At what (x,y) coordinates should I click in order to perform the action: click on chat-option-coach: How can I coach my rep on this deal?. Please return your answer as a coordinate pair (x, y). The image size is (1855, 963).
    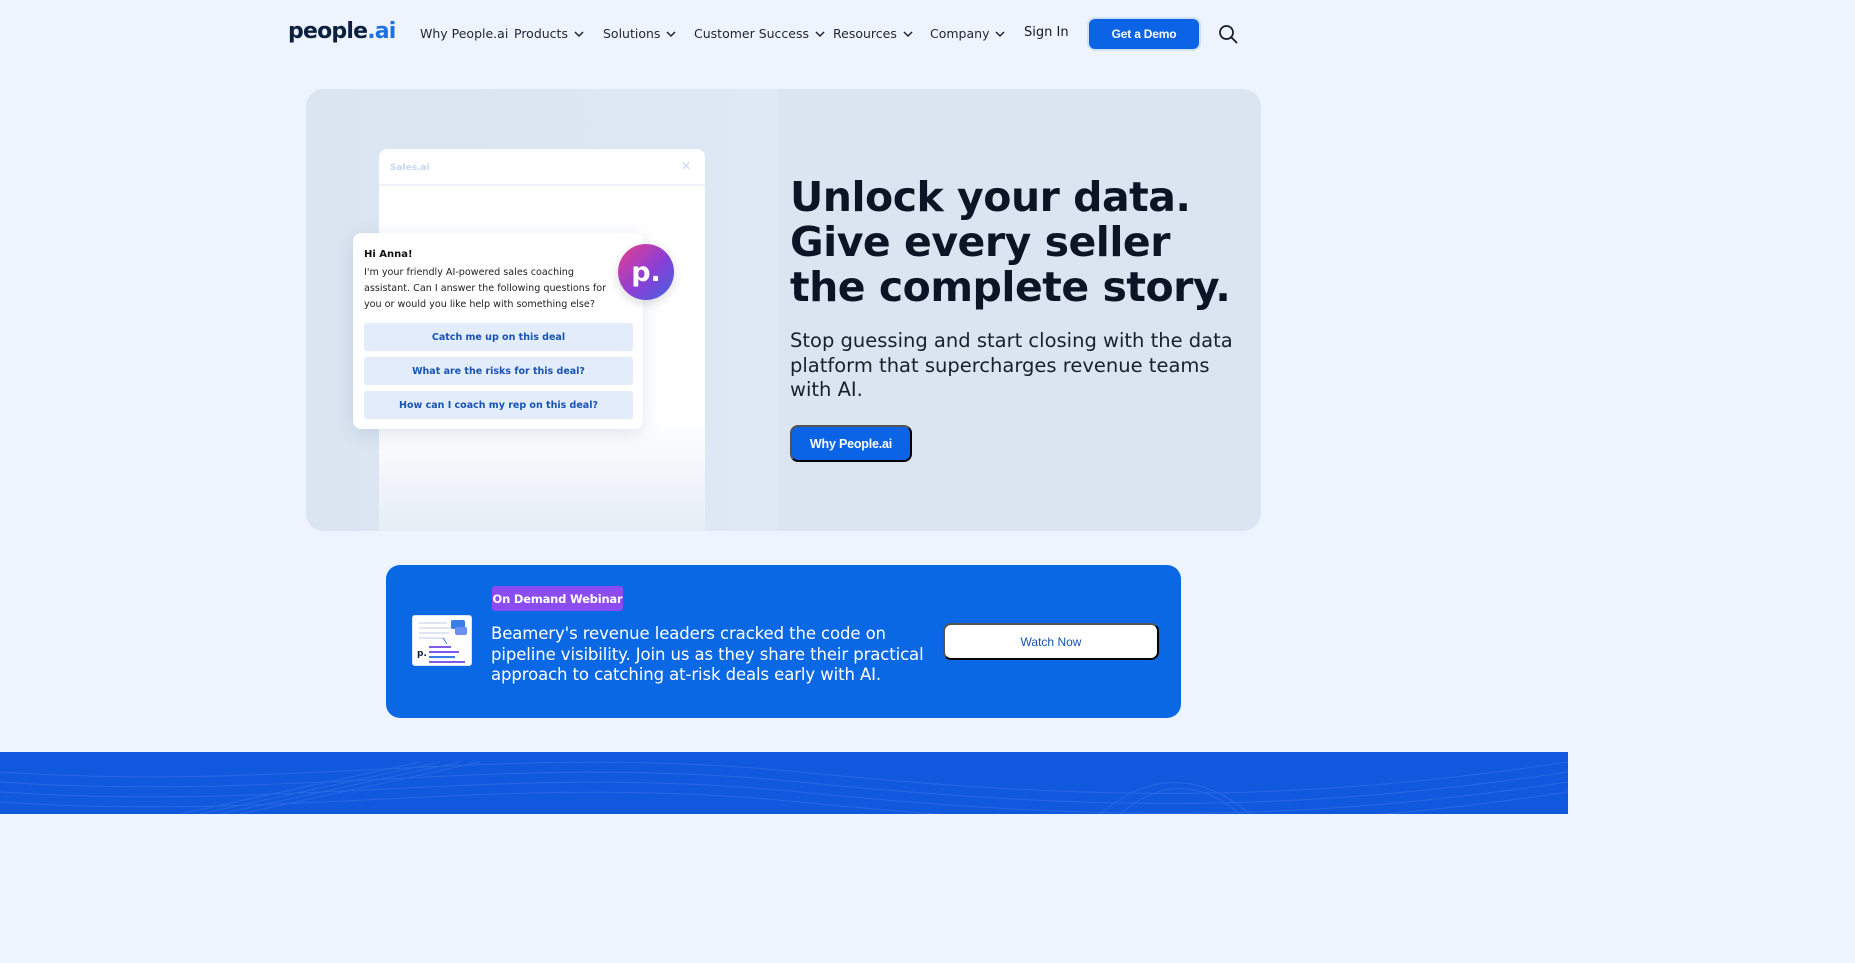
    Looking at the image, I should click on (498, 405).